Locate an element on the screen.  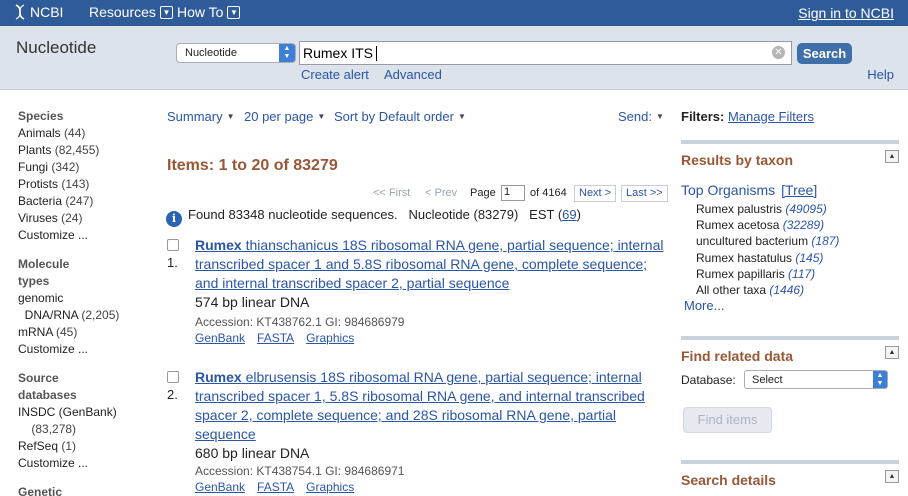
facet-item-genomic: genomic DNA/RNA (2,205) is located at coordinates (88, 307).